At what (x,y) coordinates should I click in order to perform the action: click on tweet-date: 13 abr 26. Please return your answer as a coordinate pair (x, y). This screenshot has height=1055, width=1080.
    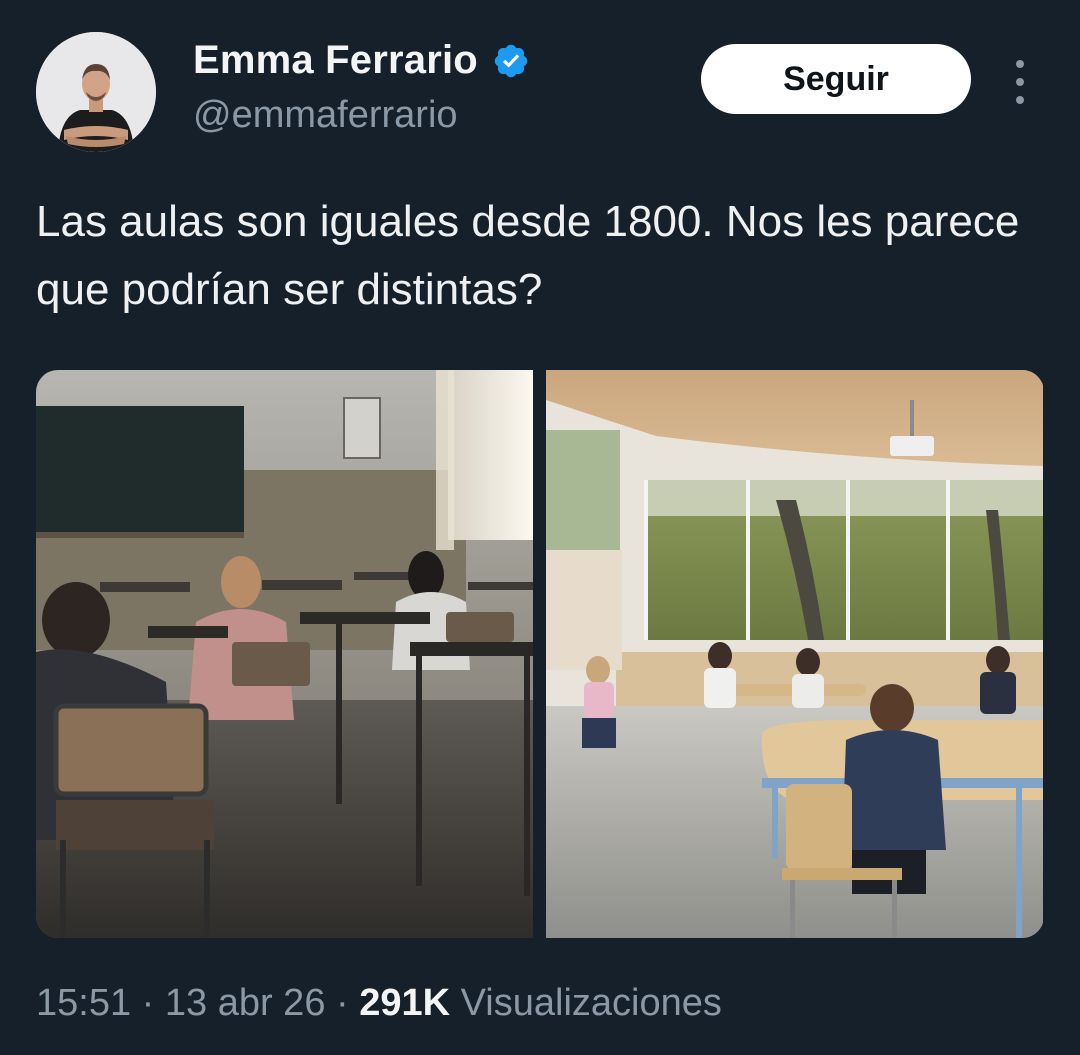
    Looking at the image, I should click on (245, 1003).